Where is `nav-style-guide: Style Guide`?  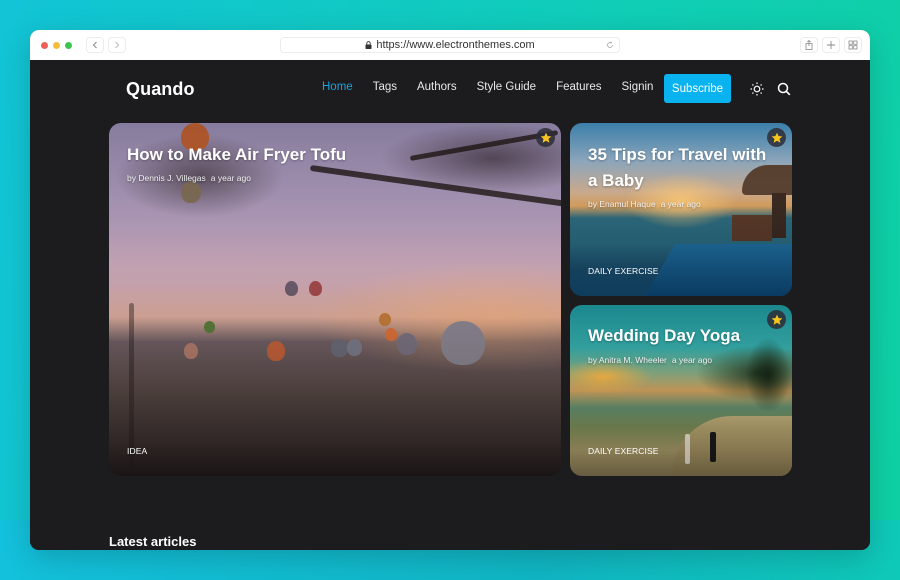
nav-style-guide: Style Guide is located at coordinates (506, 87).